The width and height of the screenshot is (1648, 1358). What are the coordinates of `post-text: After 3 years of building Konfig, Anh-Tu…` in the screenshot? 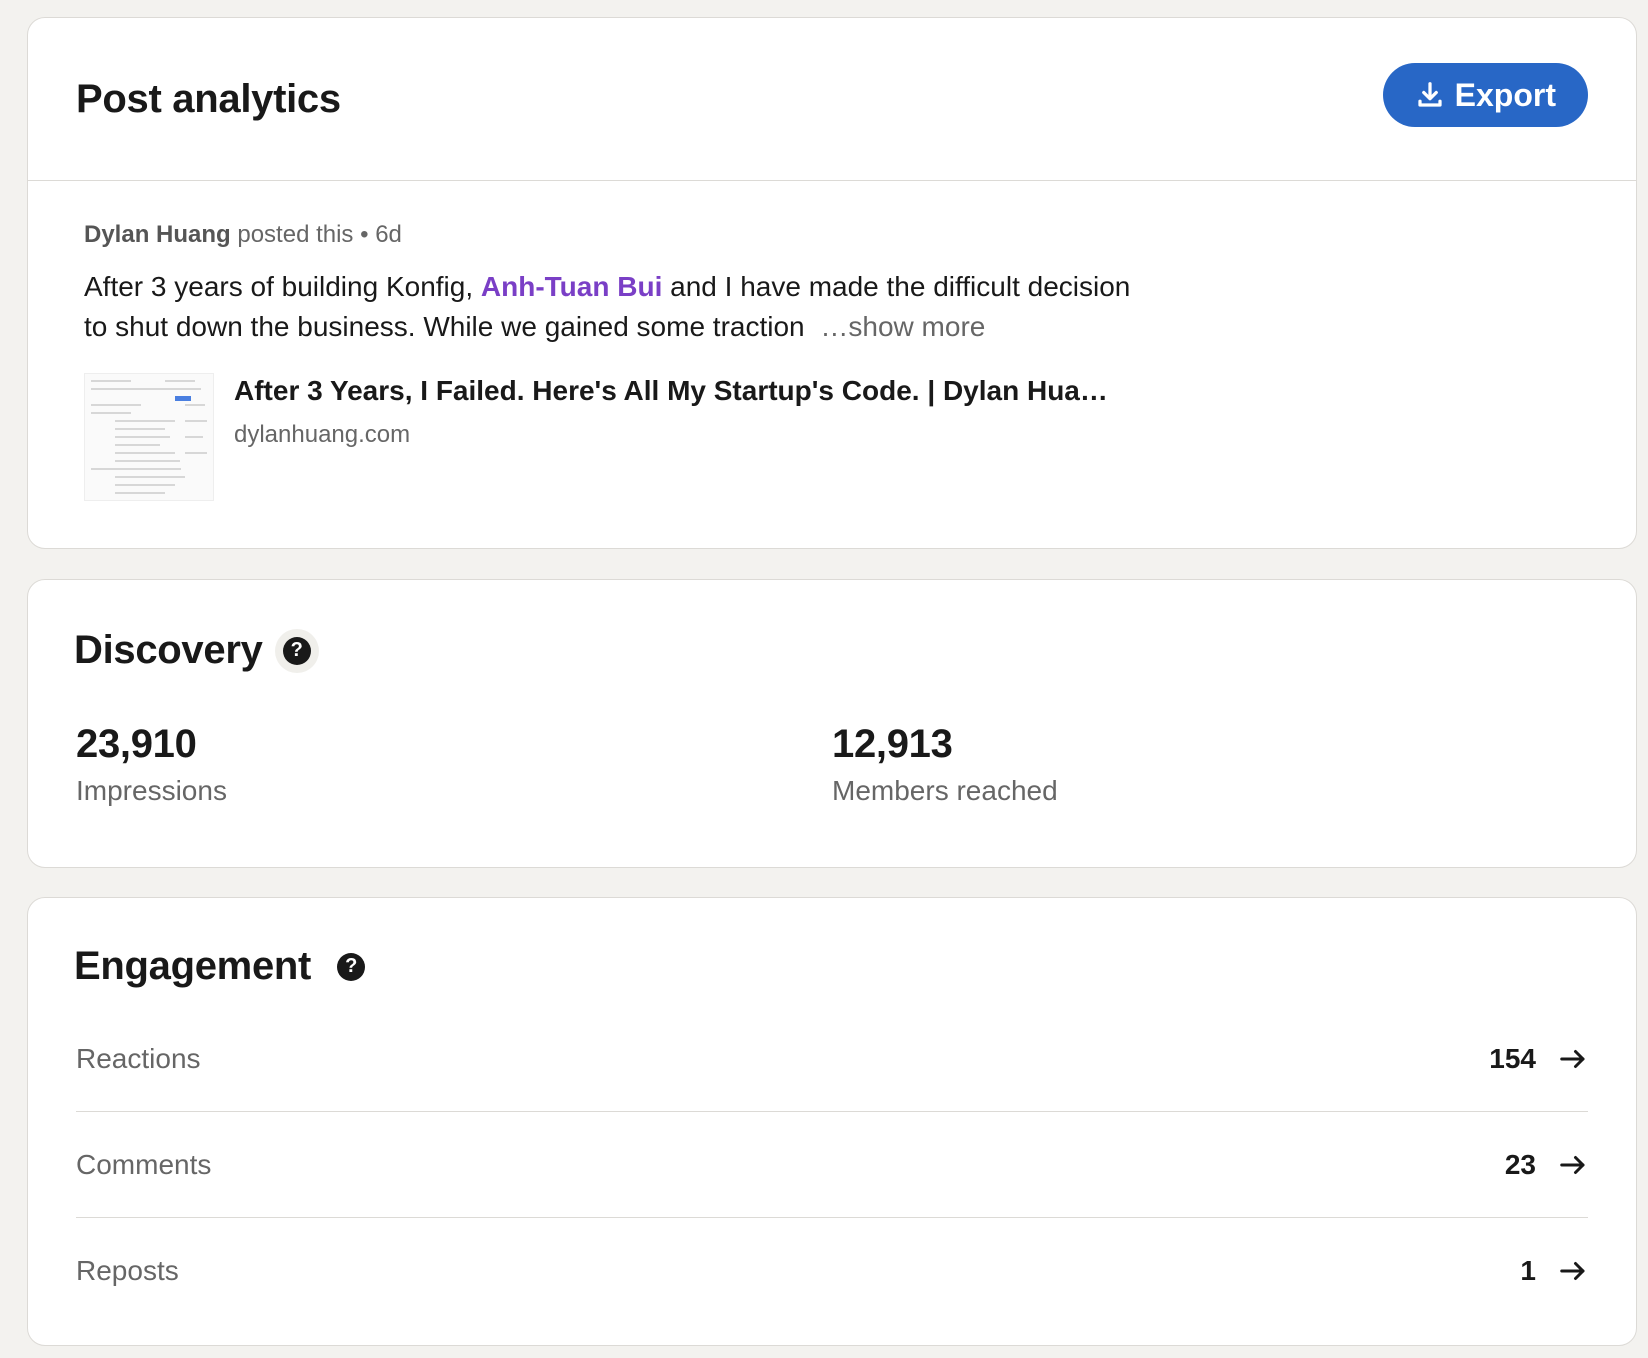 It's located at (614, 307).